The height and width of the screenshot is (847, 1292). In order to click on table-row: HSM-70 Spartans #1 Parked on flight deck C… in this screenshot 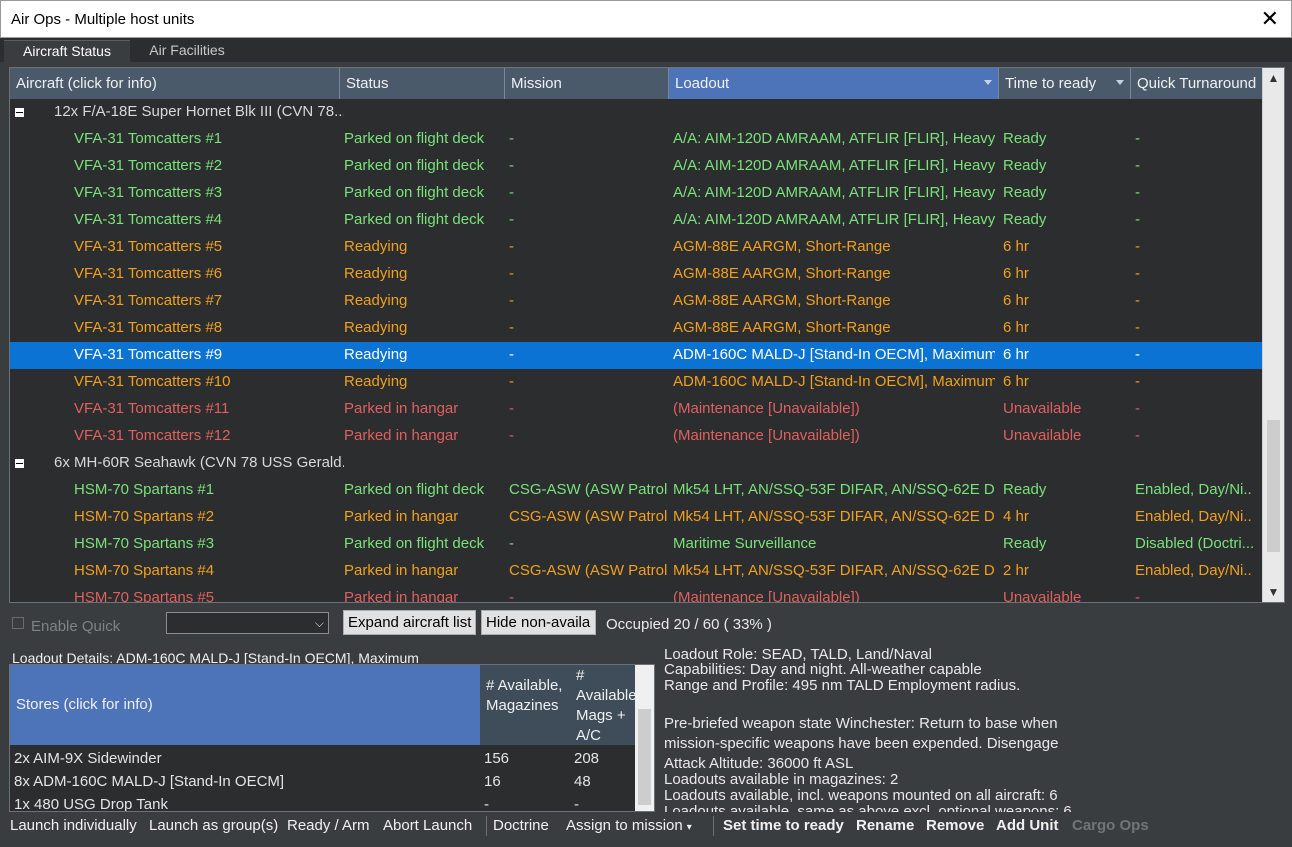, I will do `click(636, 490)`.